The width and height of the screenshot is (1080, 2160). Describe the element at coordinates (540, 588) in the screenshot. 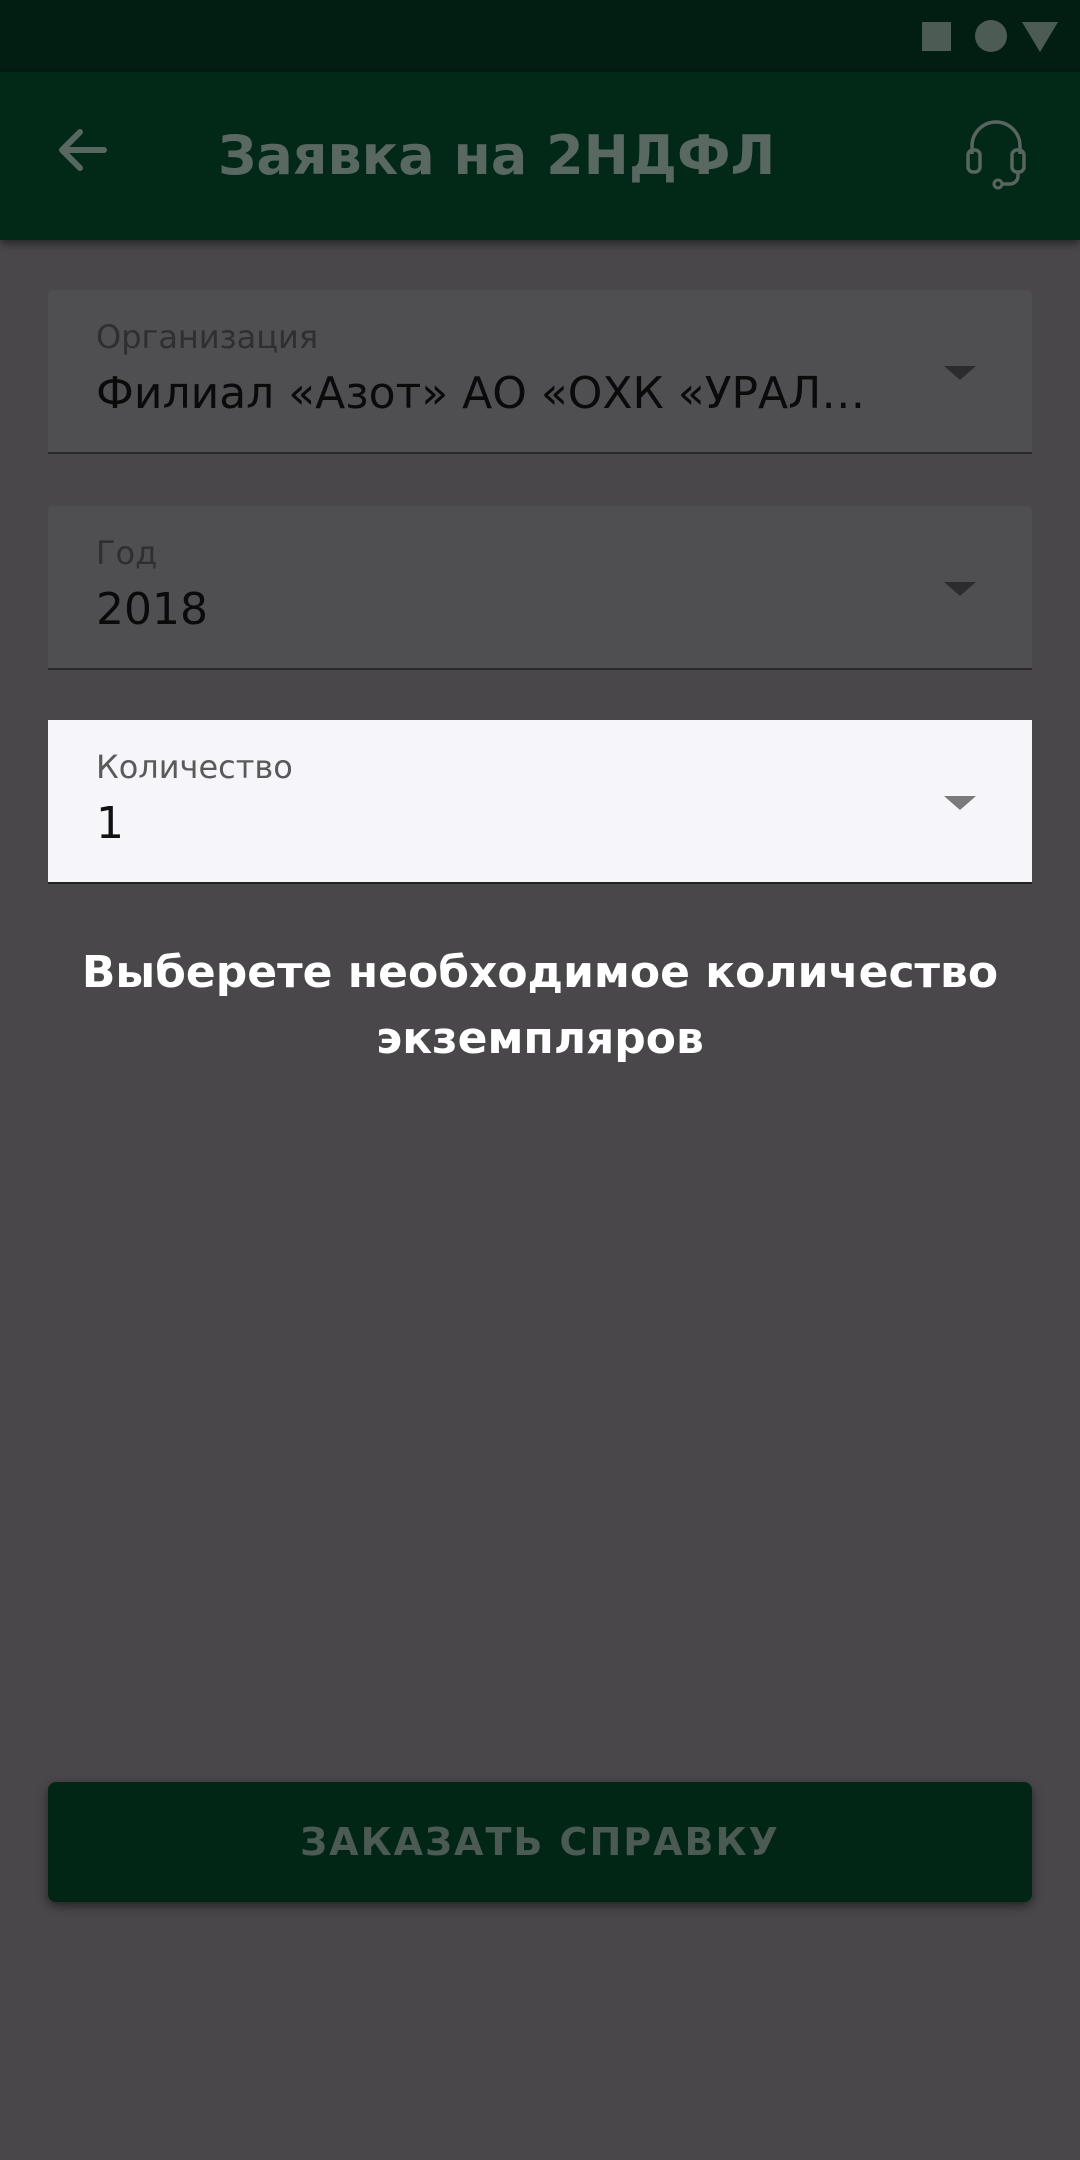

I see `year-select: Год 2018` at that location.